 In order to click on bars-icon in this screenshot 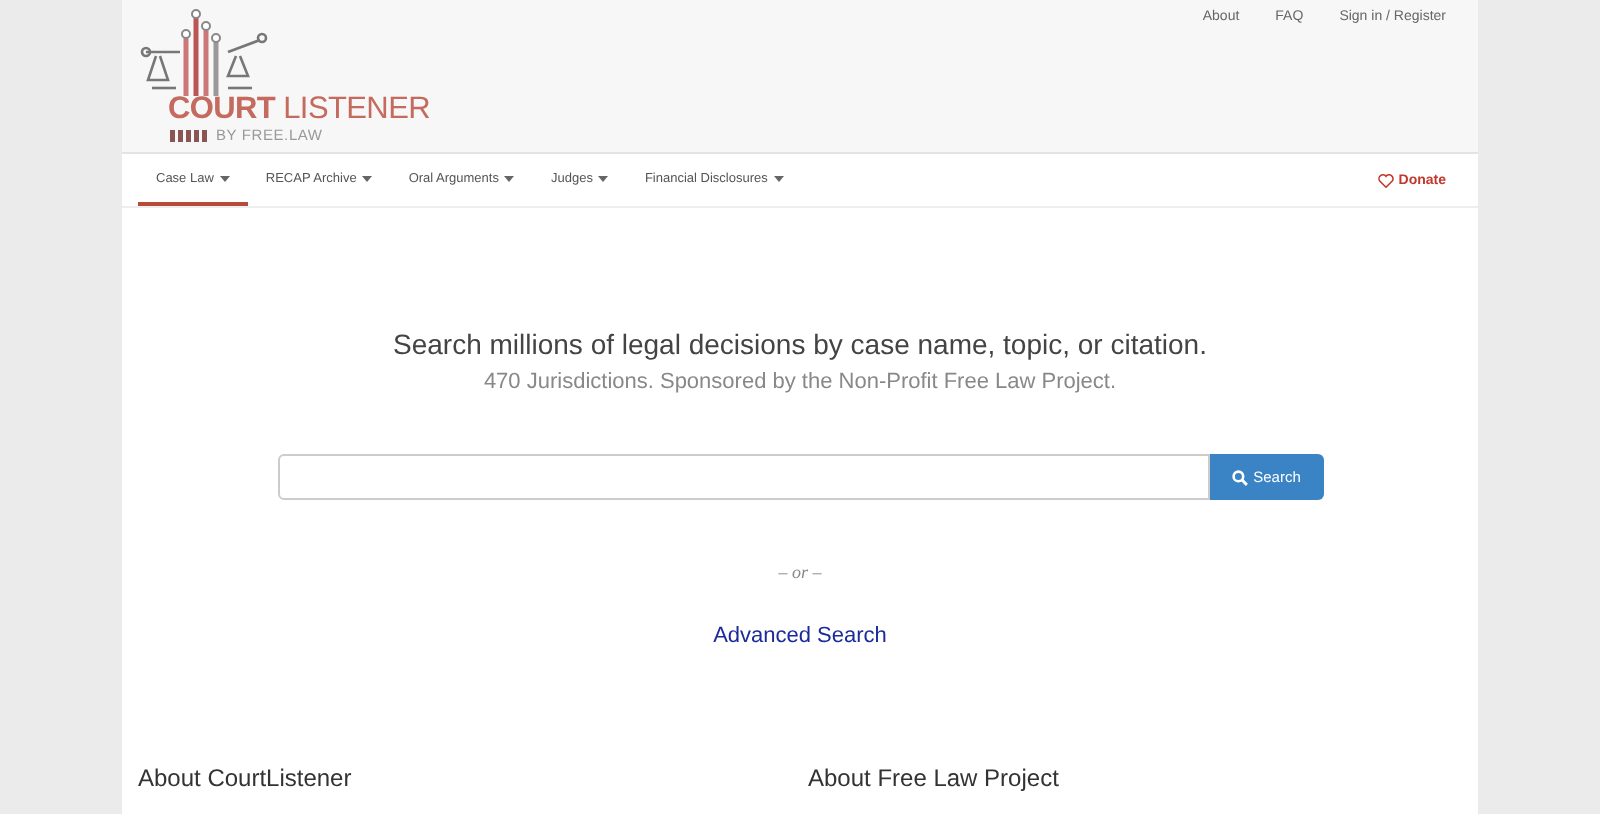, I will do `click(190, 135)`.